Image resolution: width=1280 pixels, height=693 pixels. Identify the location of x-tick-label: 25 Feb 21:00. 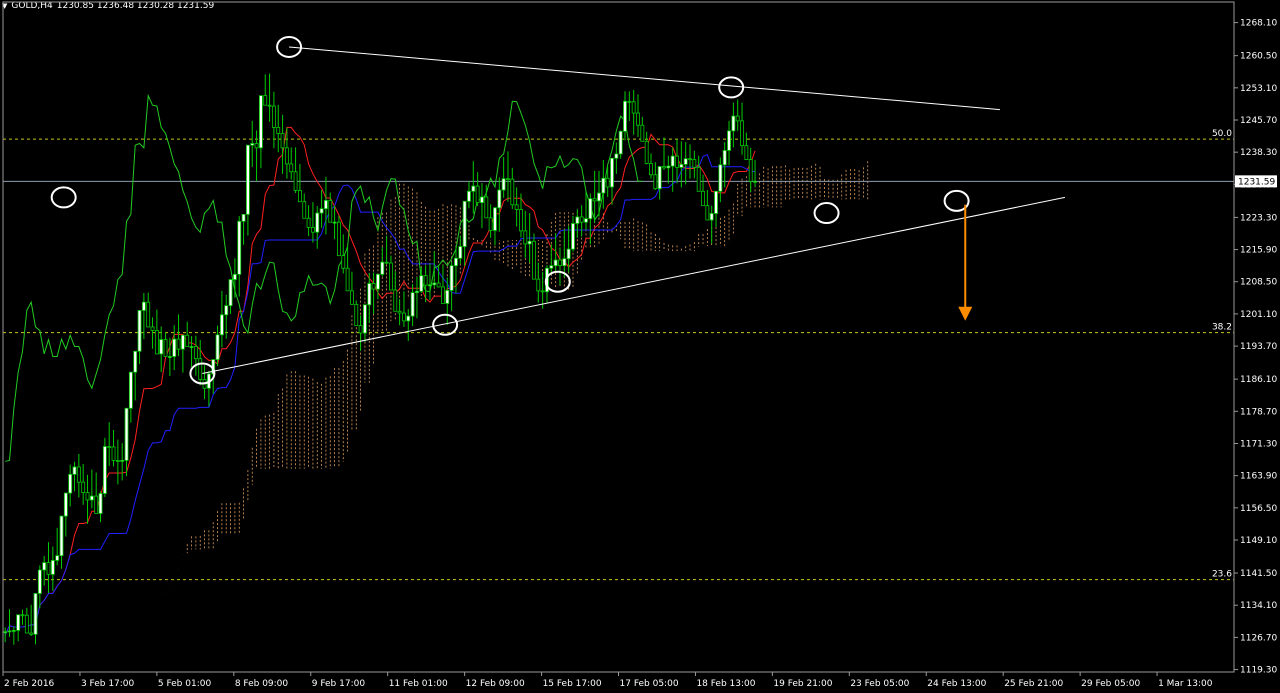
(1033, 684).